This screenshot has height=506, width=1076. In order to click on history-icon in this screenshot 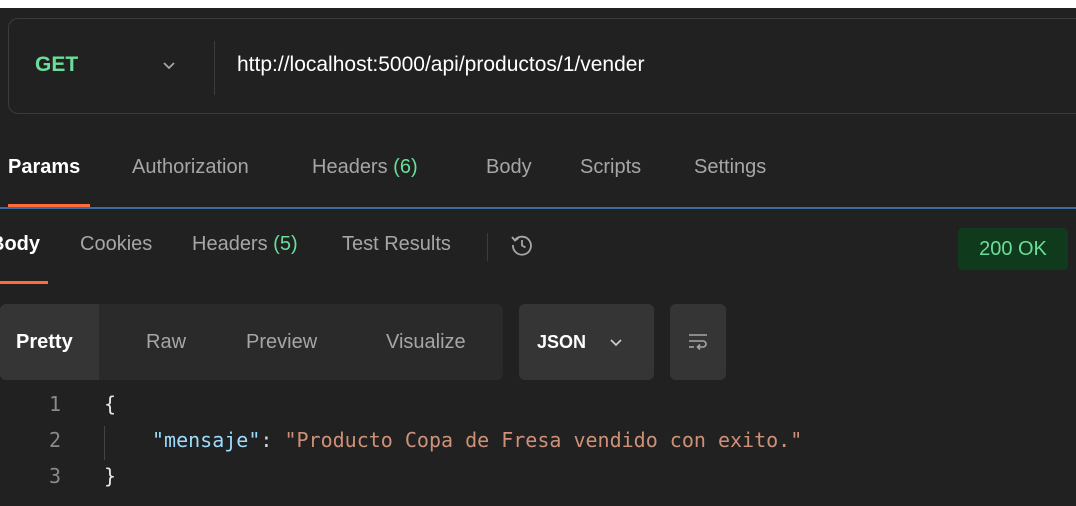, I will do `click(522, 245)`.